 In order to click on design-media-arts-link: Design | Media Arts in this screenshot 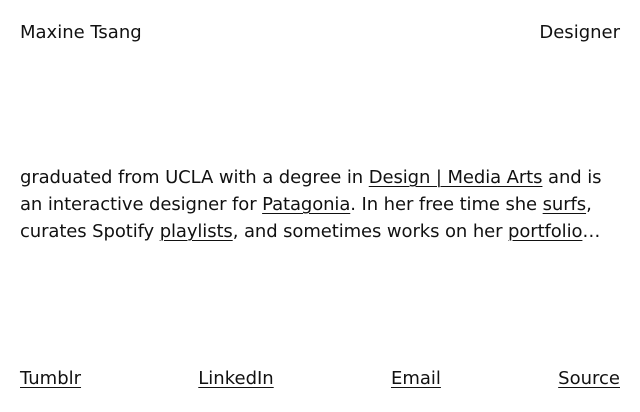, I will do `click(456, 177)`.